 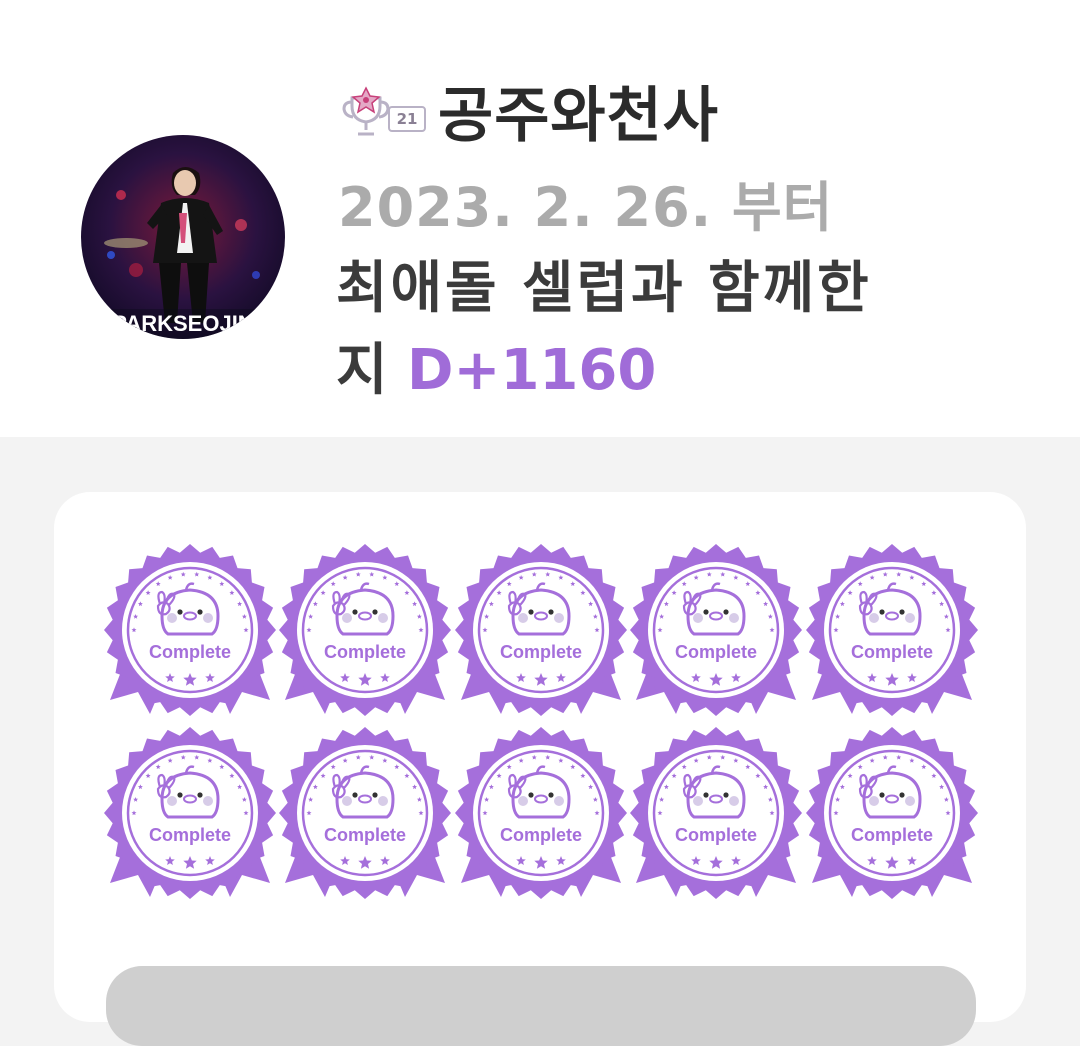 I want to click on avatar-photo: PARKSEOJIN, so click(x=183, y=237).